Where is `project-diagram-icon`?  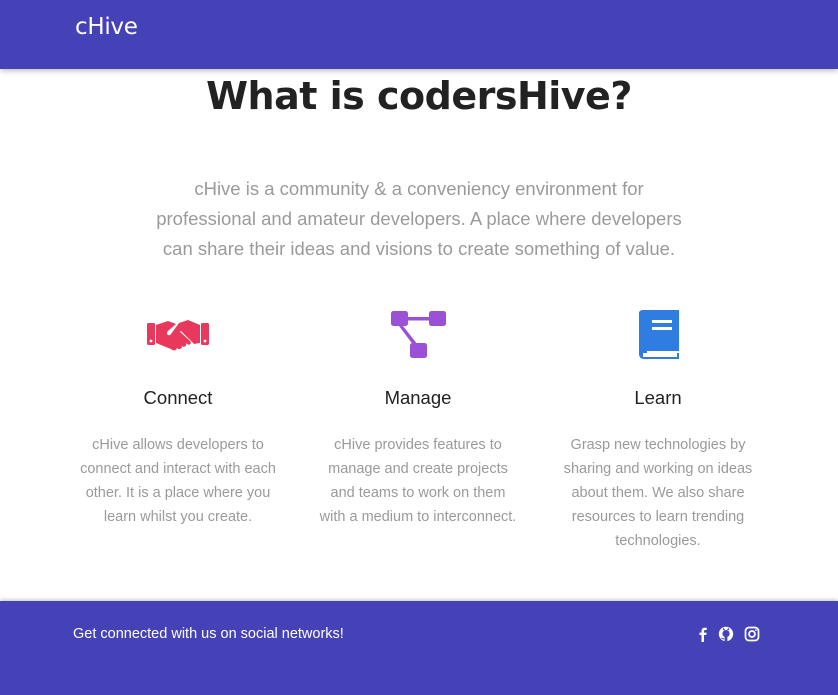 project-diagram-icon is located at coordinates (418, 334).